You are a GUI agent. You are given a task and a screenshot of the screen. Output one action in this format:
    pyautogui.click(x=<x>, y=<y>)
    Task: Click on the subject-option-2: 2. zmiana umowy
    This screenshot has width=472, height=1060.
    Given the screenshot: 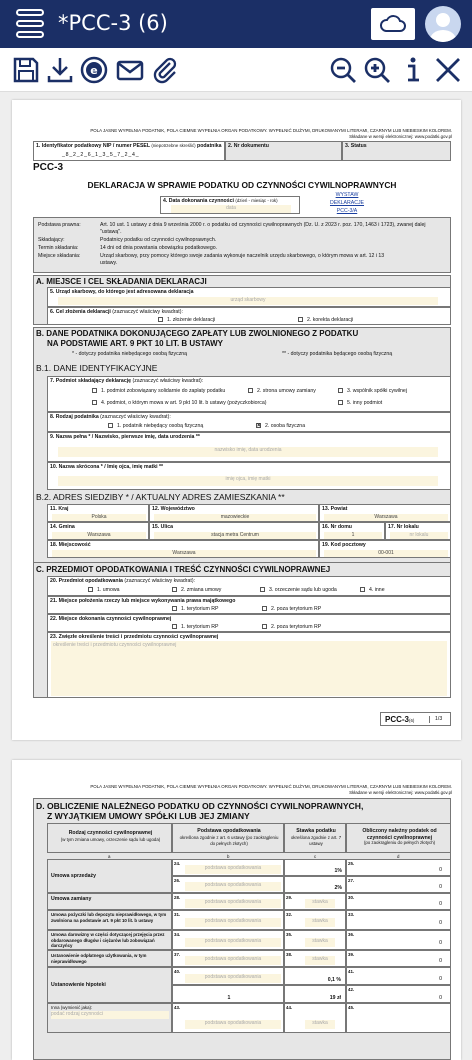 What is the action you would take?
    pyautogui.click(x=196, y=590)
    